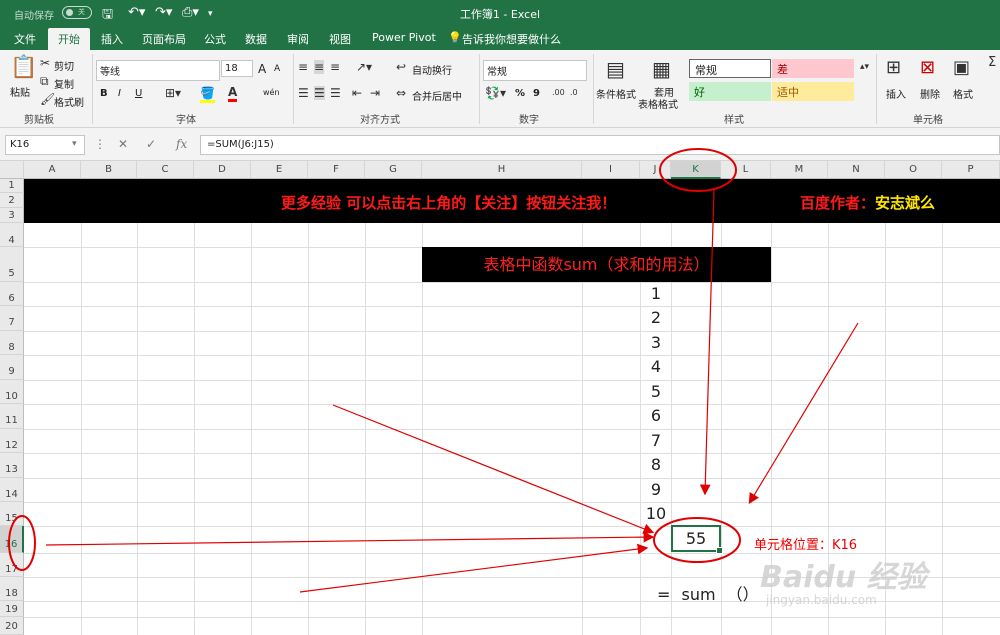 The height and width of the screenshot is (635, 1000). Describe the element at coordinates (656, 366) in the screenshot. I see `cell-value: 4` at that location.